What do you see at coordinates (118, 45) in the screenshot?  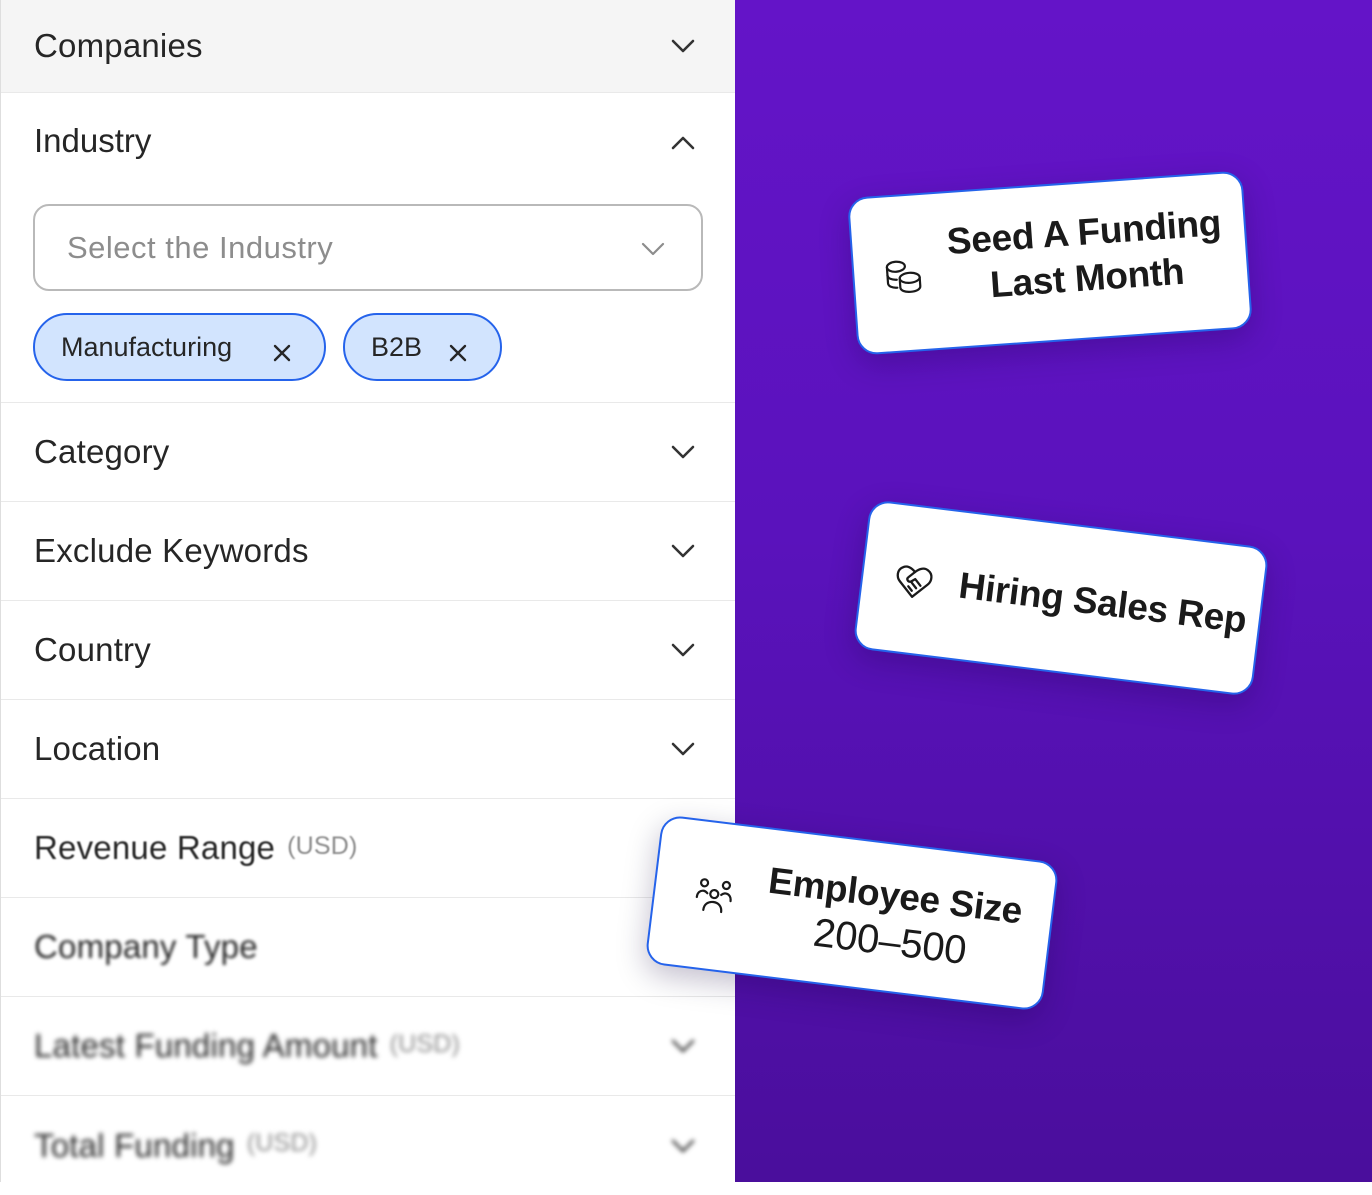 I see `filter-companies-label: Companies` at bounding box center [118, 45].